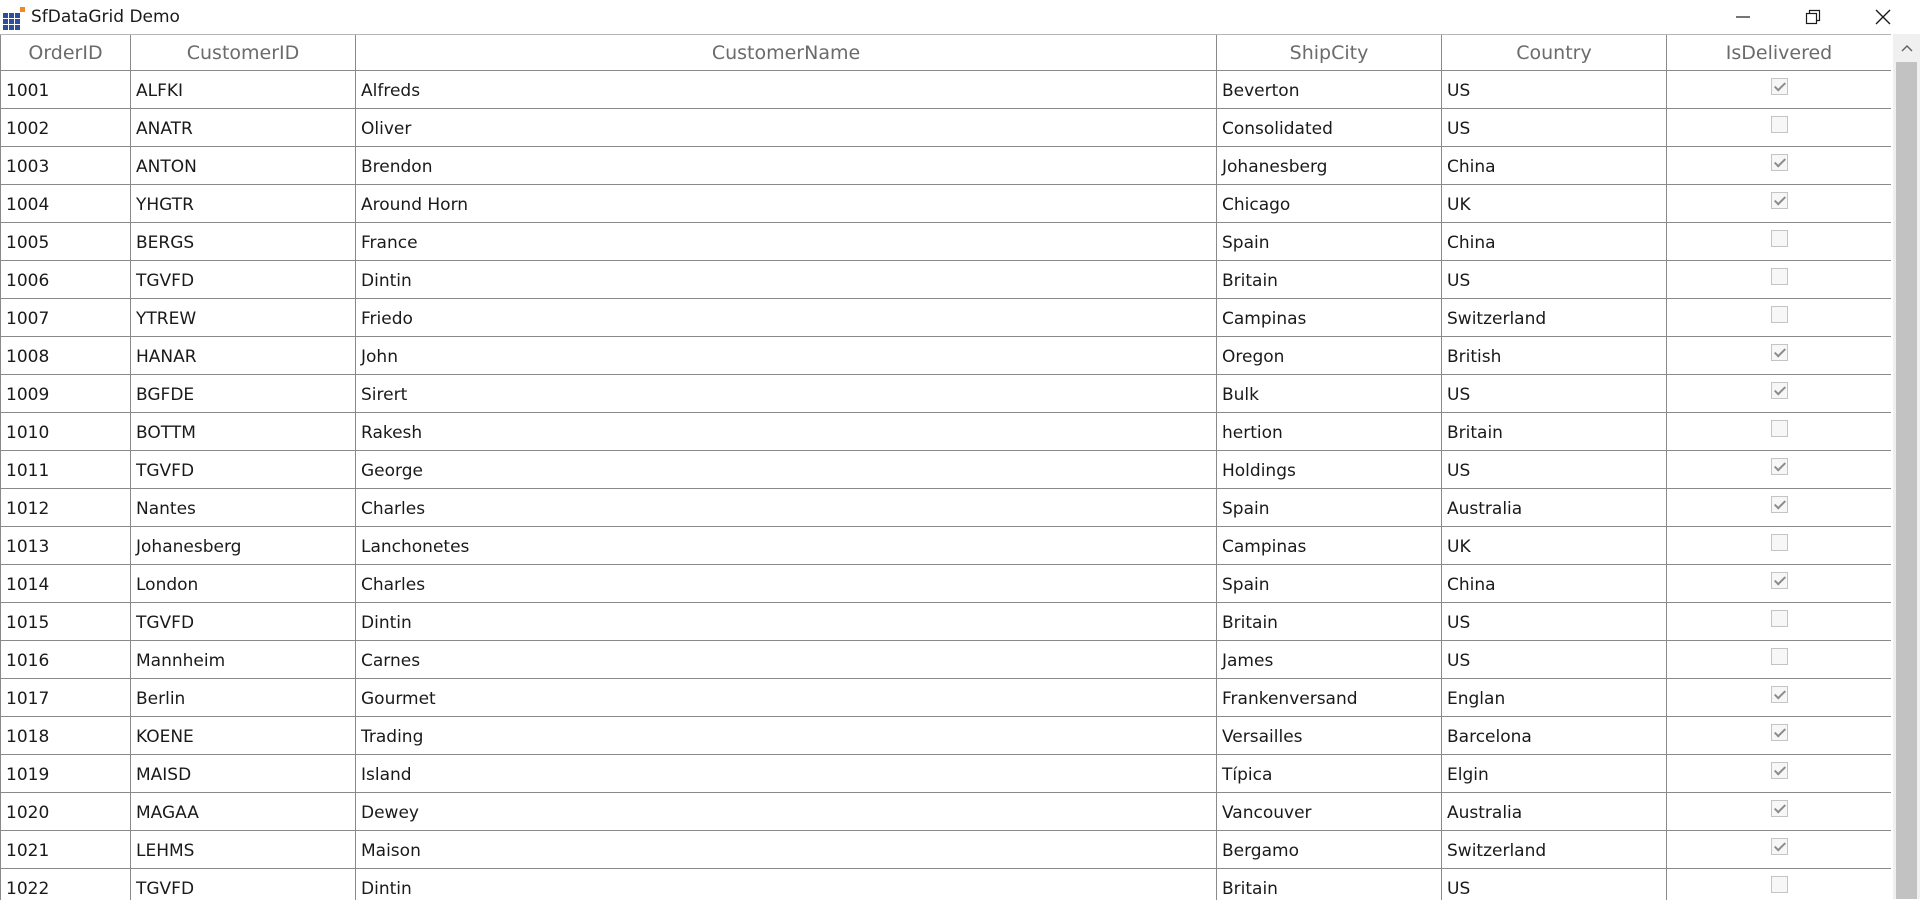  What do you see at coordinates (243, 166) in the screenshot?
I see `cell-customerid: ANTON` at bounding box center [243, 166].